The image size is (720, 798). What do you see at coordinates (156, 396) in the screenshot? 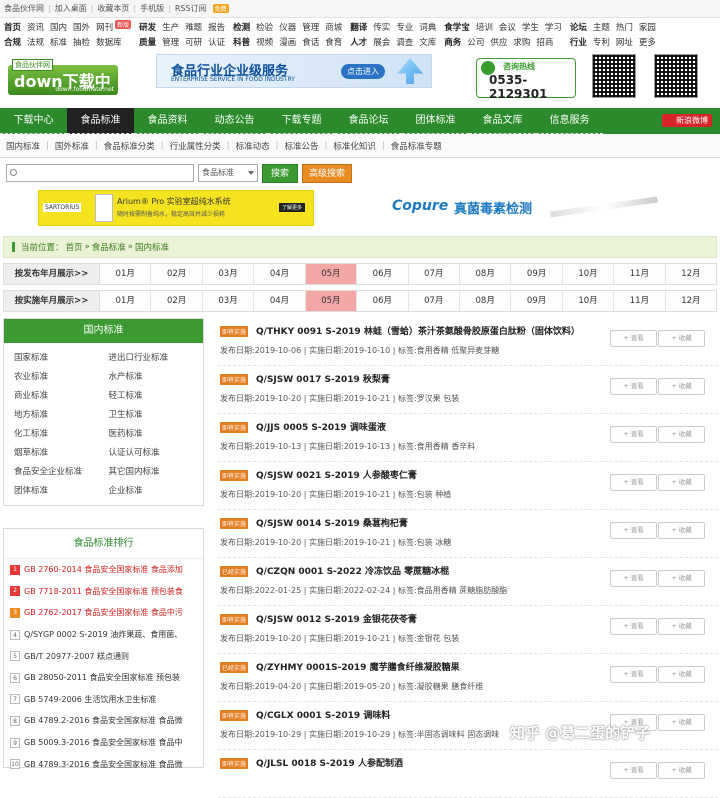
I see `category-link: 轻工标准` at bounding box center [156, 396].